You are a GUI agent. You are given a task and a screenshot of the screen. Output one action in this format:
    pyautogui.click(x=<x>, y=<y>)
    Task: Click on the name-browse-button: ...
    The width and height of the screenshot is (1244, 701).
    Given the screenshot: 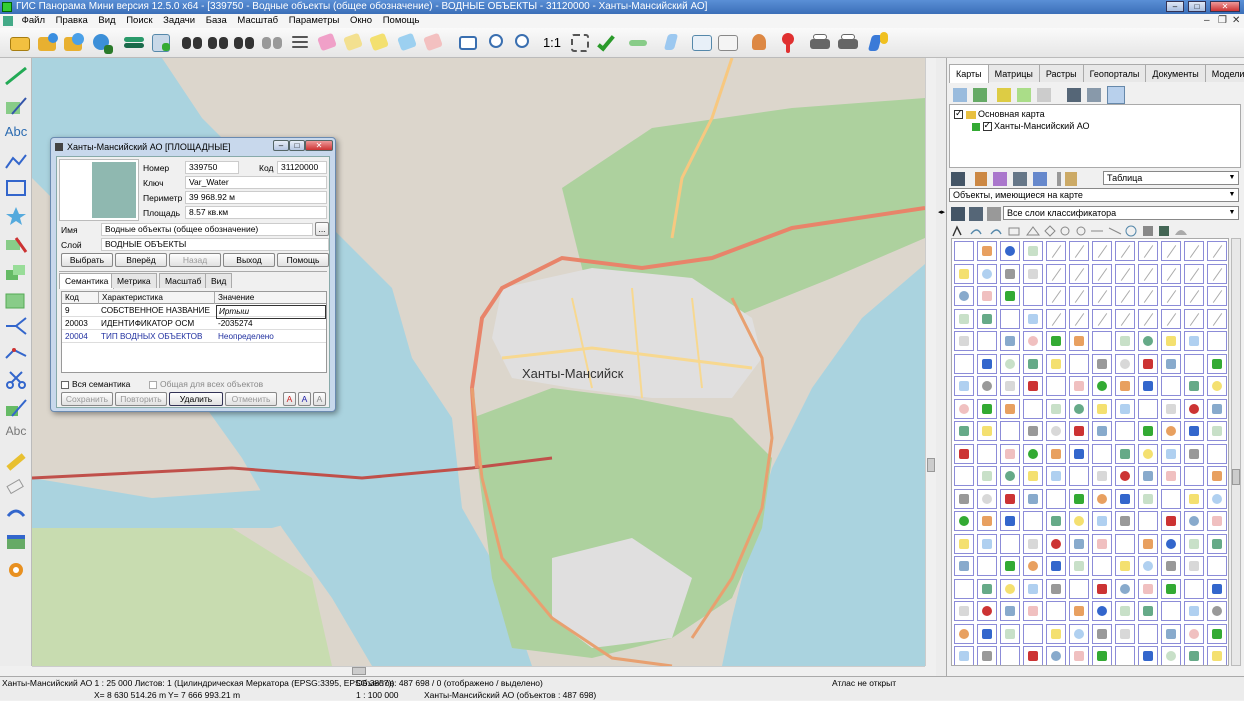 What is the action you would take?
    pyautogui.click(x=322, y=229)
    